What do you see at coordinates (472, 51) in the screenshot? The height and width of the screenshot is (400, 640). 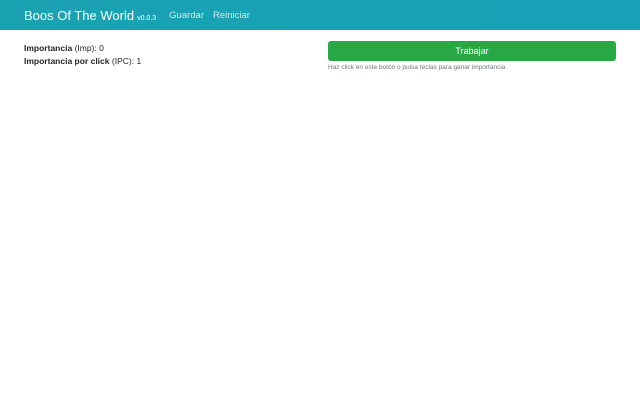 I see `work-button: Trabajar` at bounding box center [472, 51].